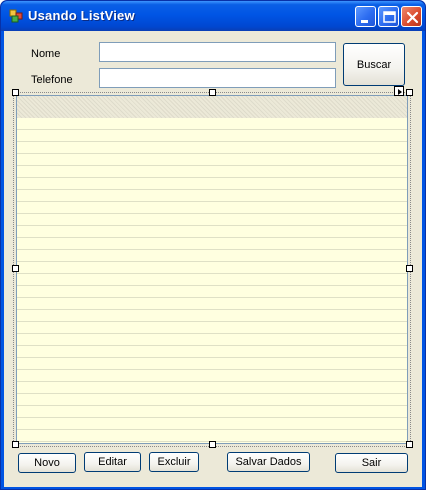 This screenshot has height=490, width=426. What do you see at coordinates (15, 444) in the screenshot?
I see `resize-handle-bottom-left` at bounding box center [15, 444].